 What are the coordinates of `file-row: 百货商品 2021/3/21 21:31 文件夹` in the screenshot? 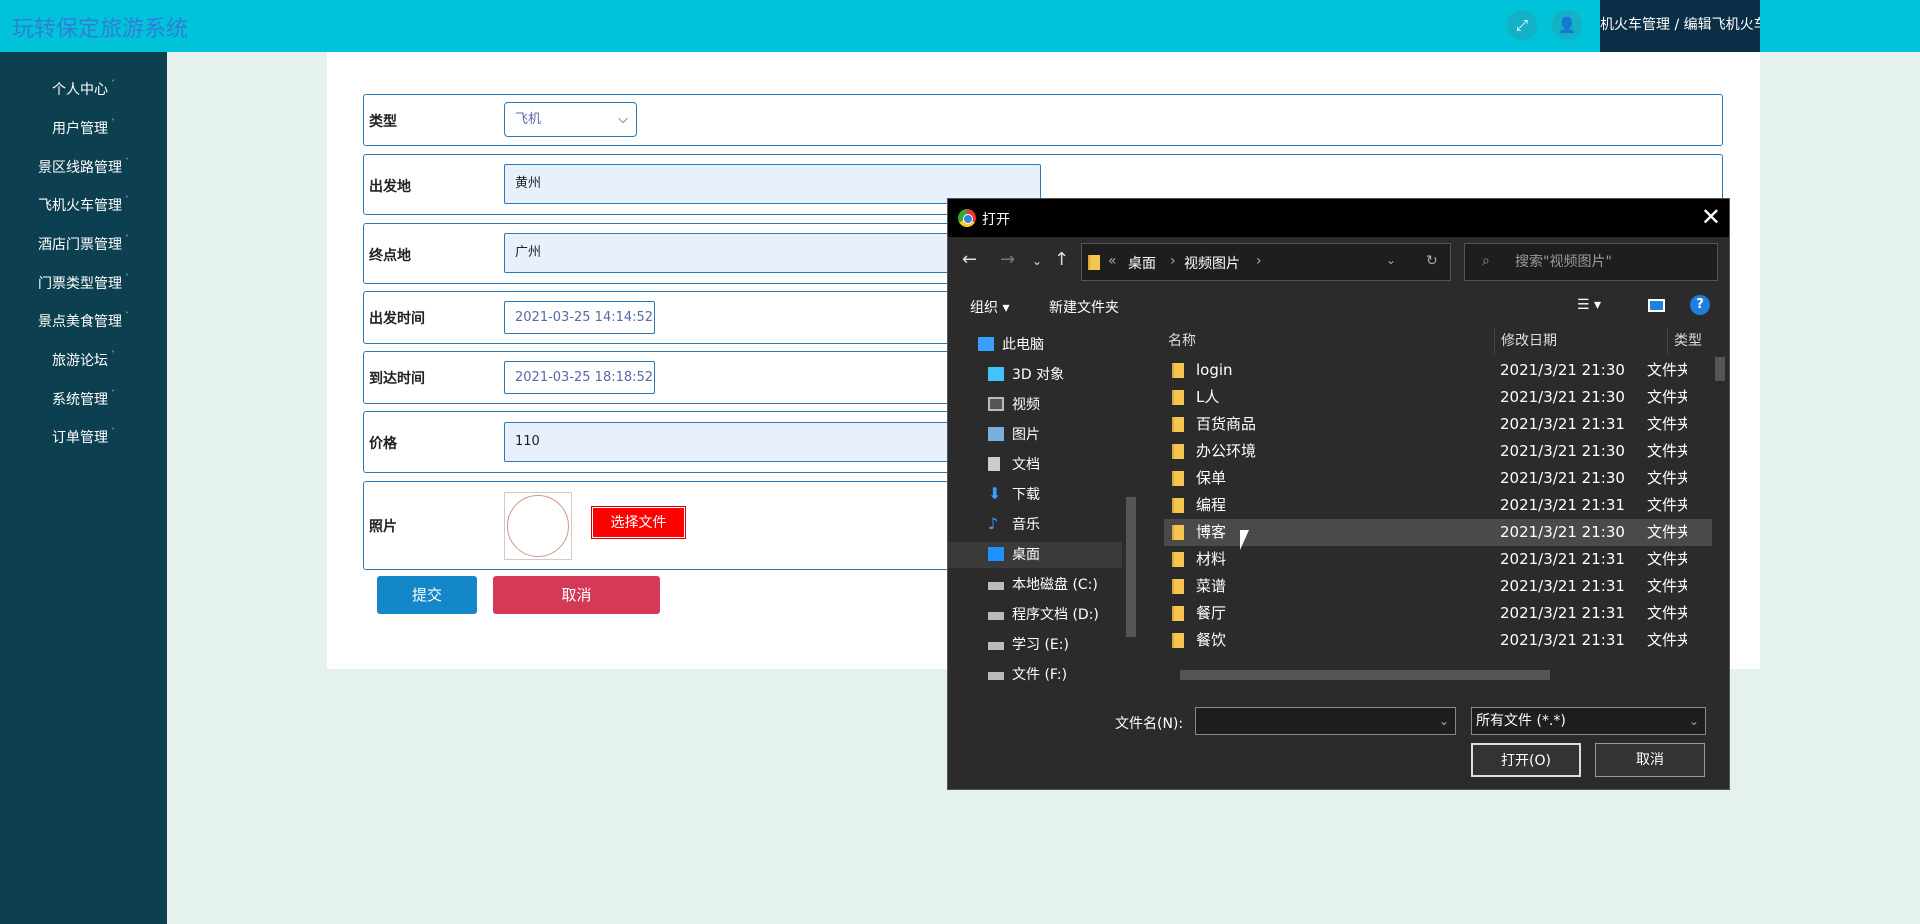 It's located at (1438, 424).